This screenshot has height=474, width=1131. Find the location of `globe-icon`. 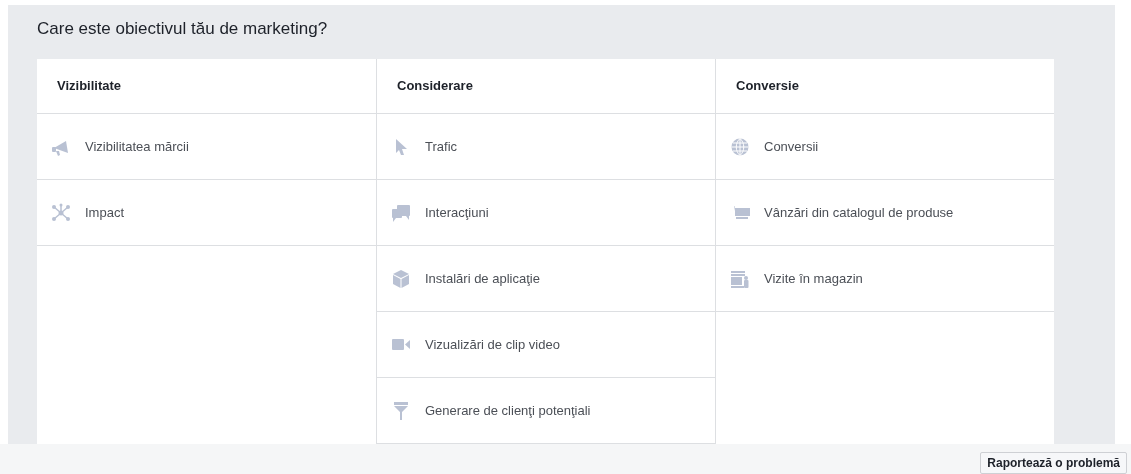

globe-icon is located at coordinates (740, 146).